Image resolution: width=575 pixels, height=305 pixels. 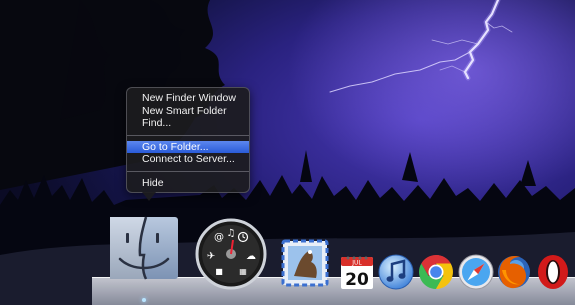 What do you see at coordinates (553, 272) in the screenshot?
I see `opera-icon` at bounding box center [553, 272].